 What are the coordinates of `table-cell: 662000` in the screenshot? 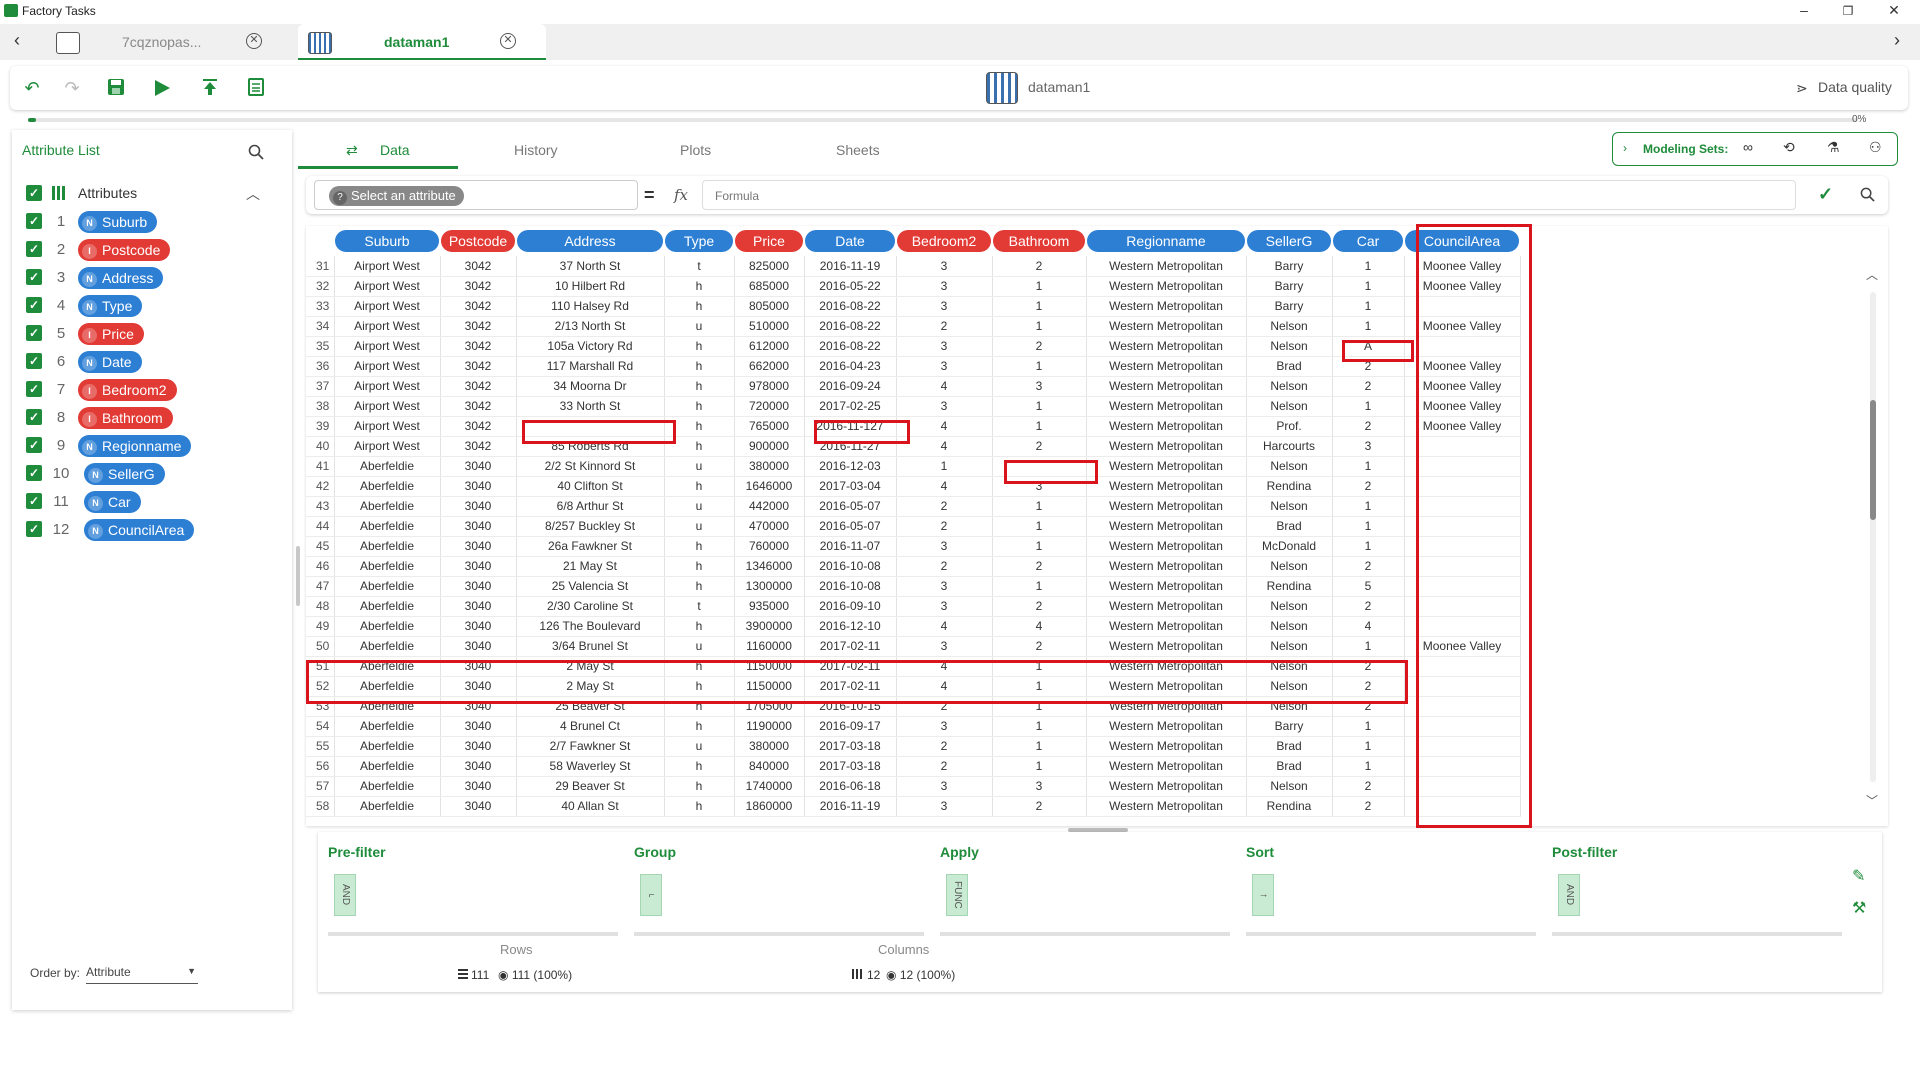 It's located at (769, 366).